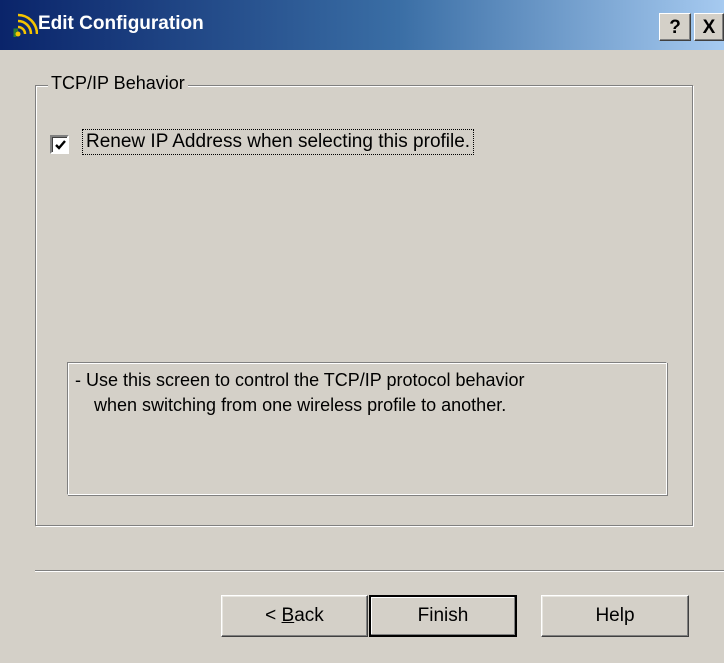  I want to click on finish-button: Finish, so click(443, 616).